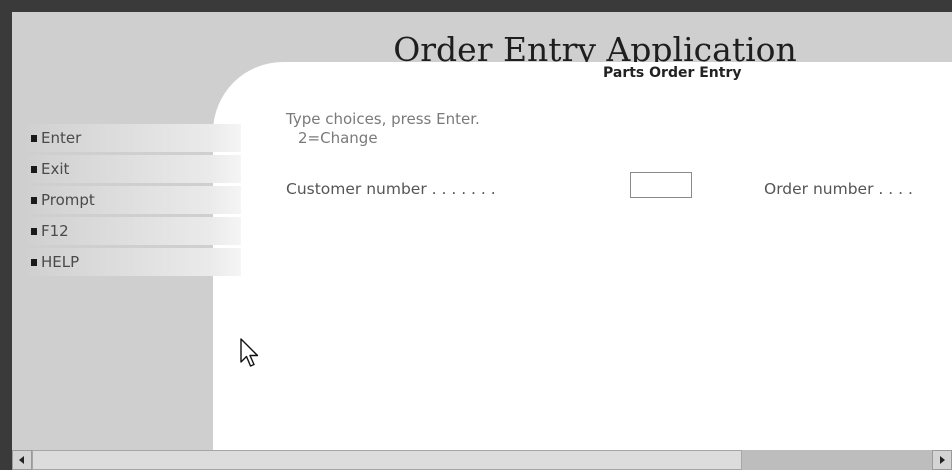  Describe the element at coordinates (661, 185) in the screenshot. I see `customer-number-input` at that location.